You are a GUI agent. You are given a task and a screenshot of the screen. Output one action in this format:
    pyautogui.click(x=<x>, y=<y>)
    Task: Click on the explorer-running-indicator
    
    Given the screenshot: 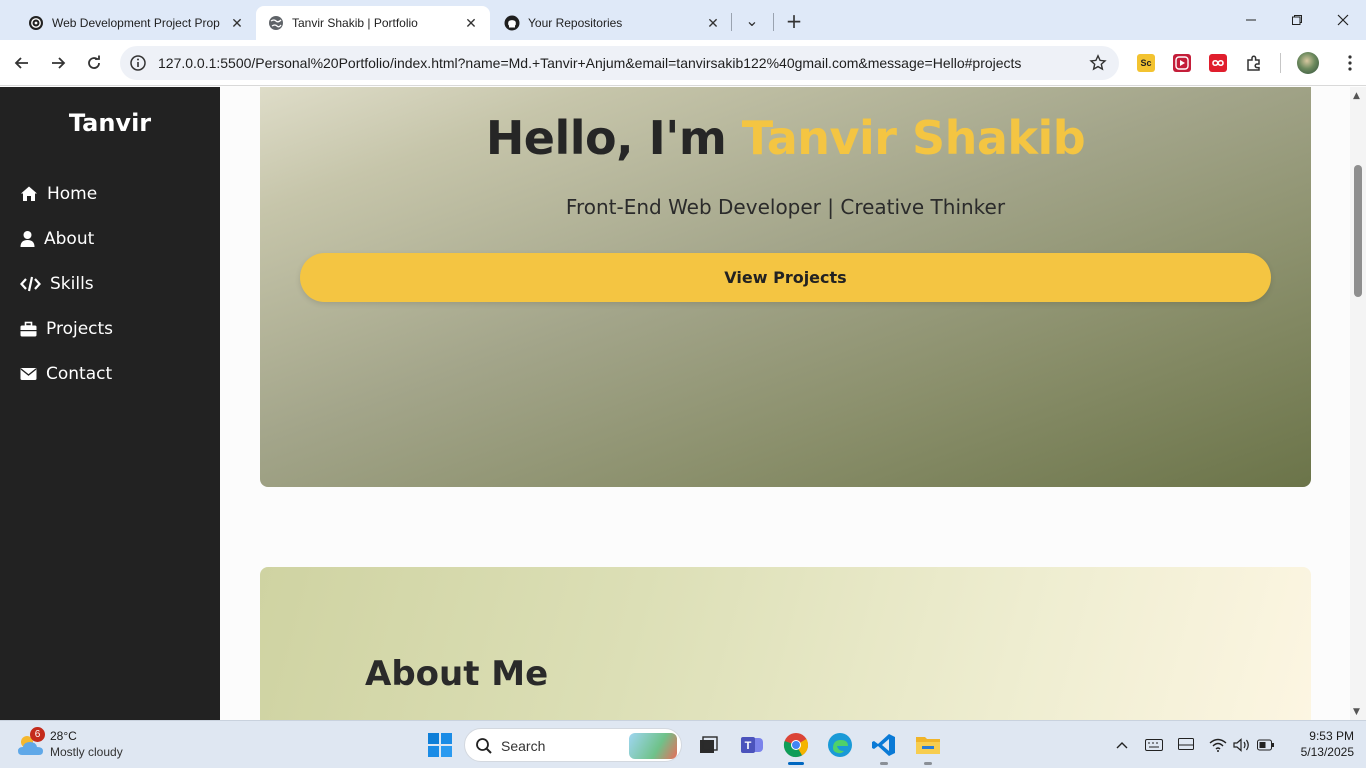 What is the action you would take?
    pyautogui.click(x=928, y=763)
    